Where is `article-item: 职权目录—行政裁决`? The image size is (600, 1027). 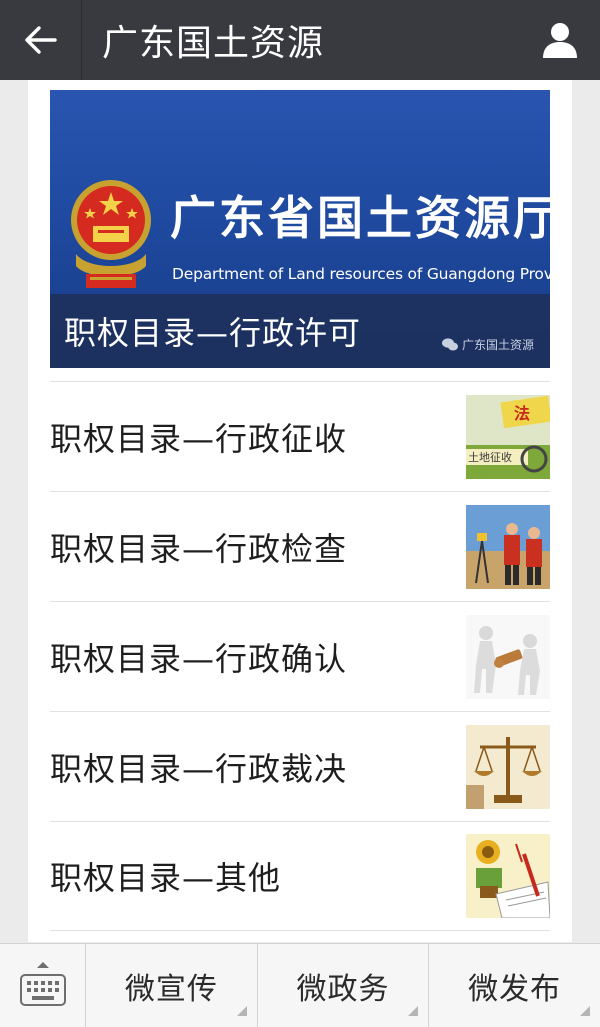 article-item: 职权目录—行政裁决 is located at coordinates (300, 766).